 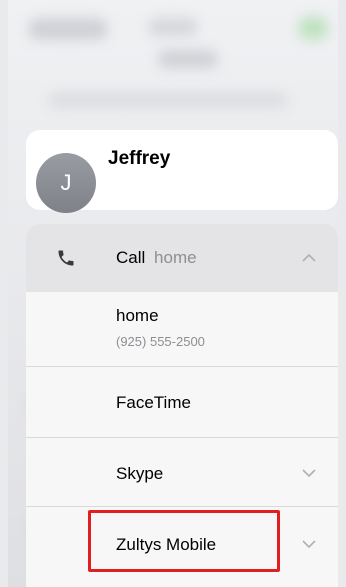 I want to click on option-facetime: FaceTime, so click(x=182, y=401).